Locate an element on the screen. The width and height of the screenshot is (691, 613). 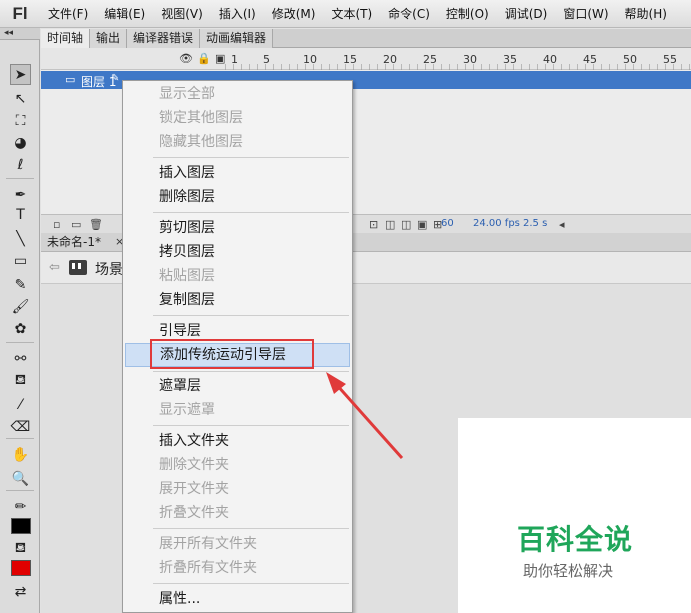
annotation-arrow is located at coordinates (365, 415).